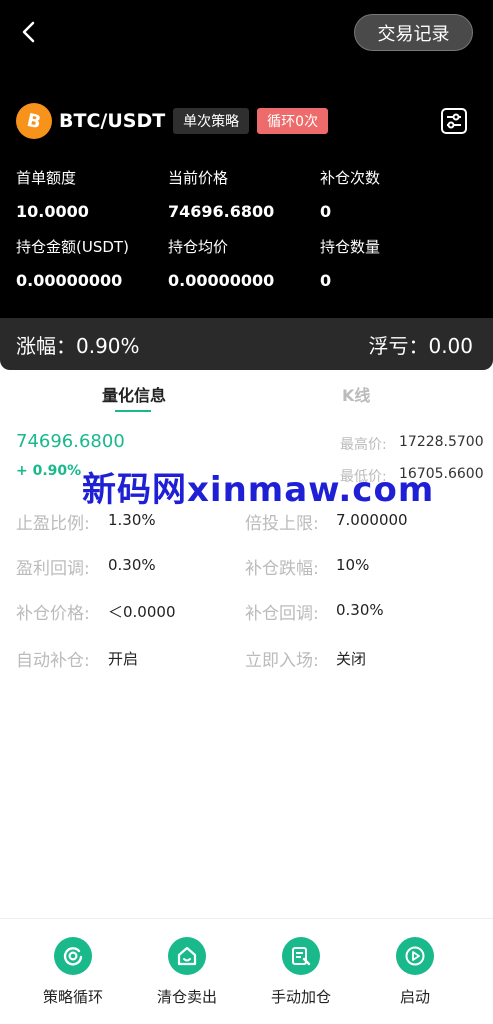 This screenshot has height=1024, width=493. Describe the element at coordinates (372, 520) in the screenshot. I see `multiplier-limit-value: 7.000000` at that location.